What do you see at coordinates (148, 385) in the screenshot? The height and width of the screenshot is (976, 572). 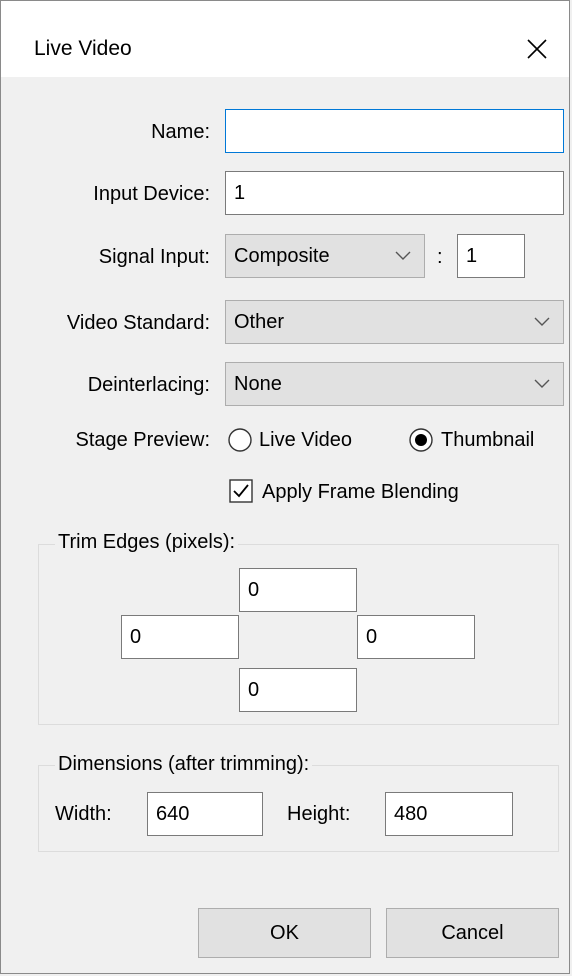 I see `deinterlacing-label: Deinterlacing:` at bounding box center [148, 385].